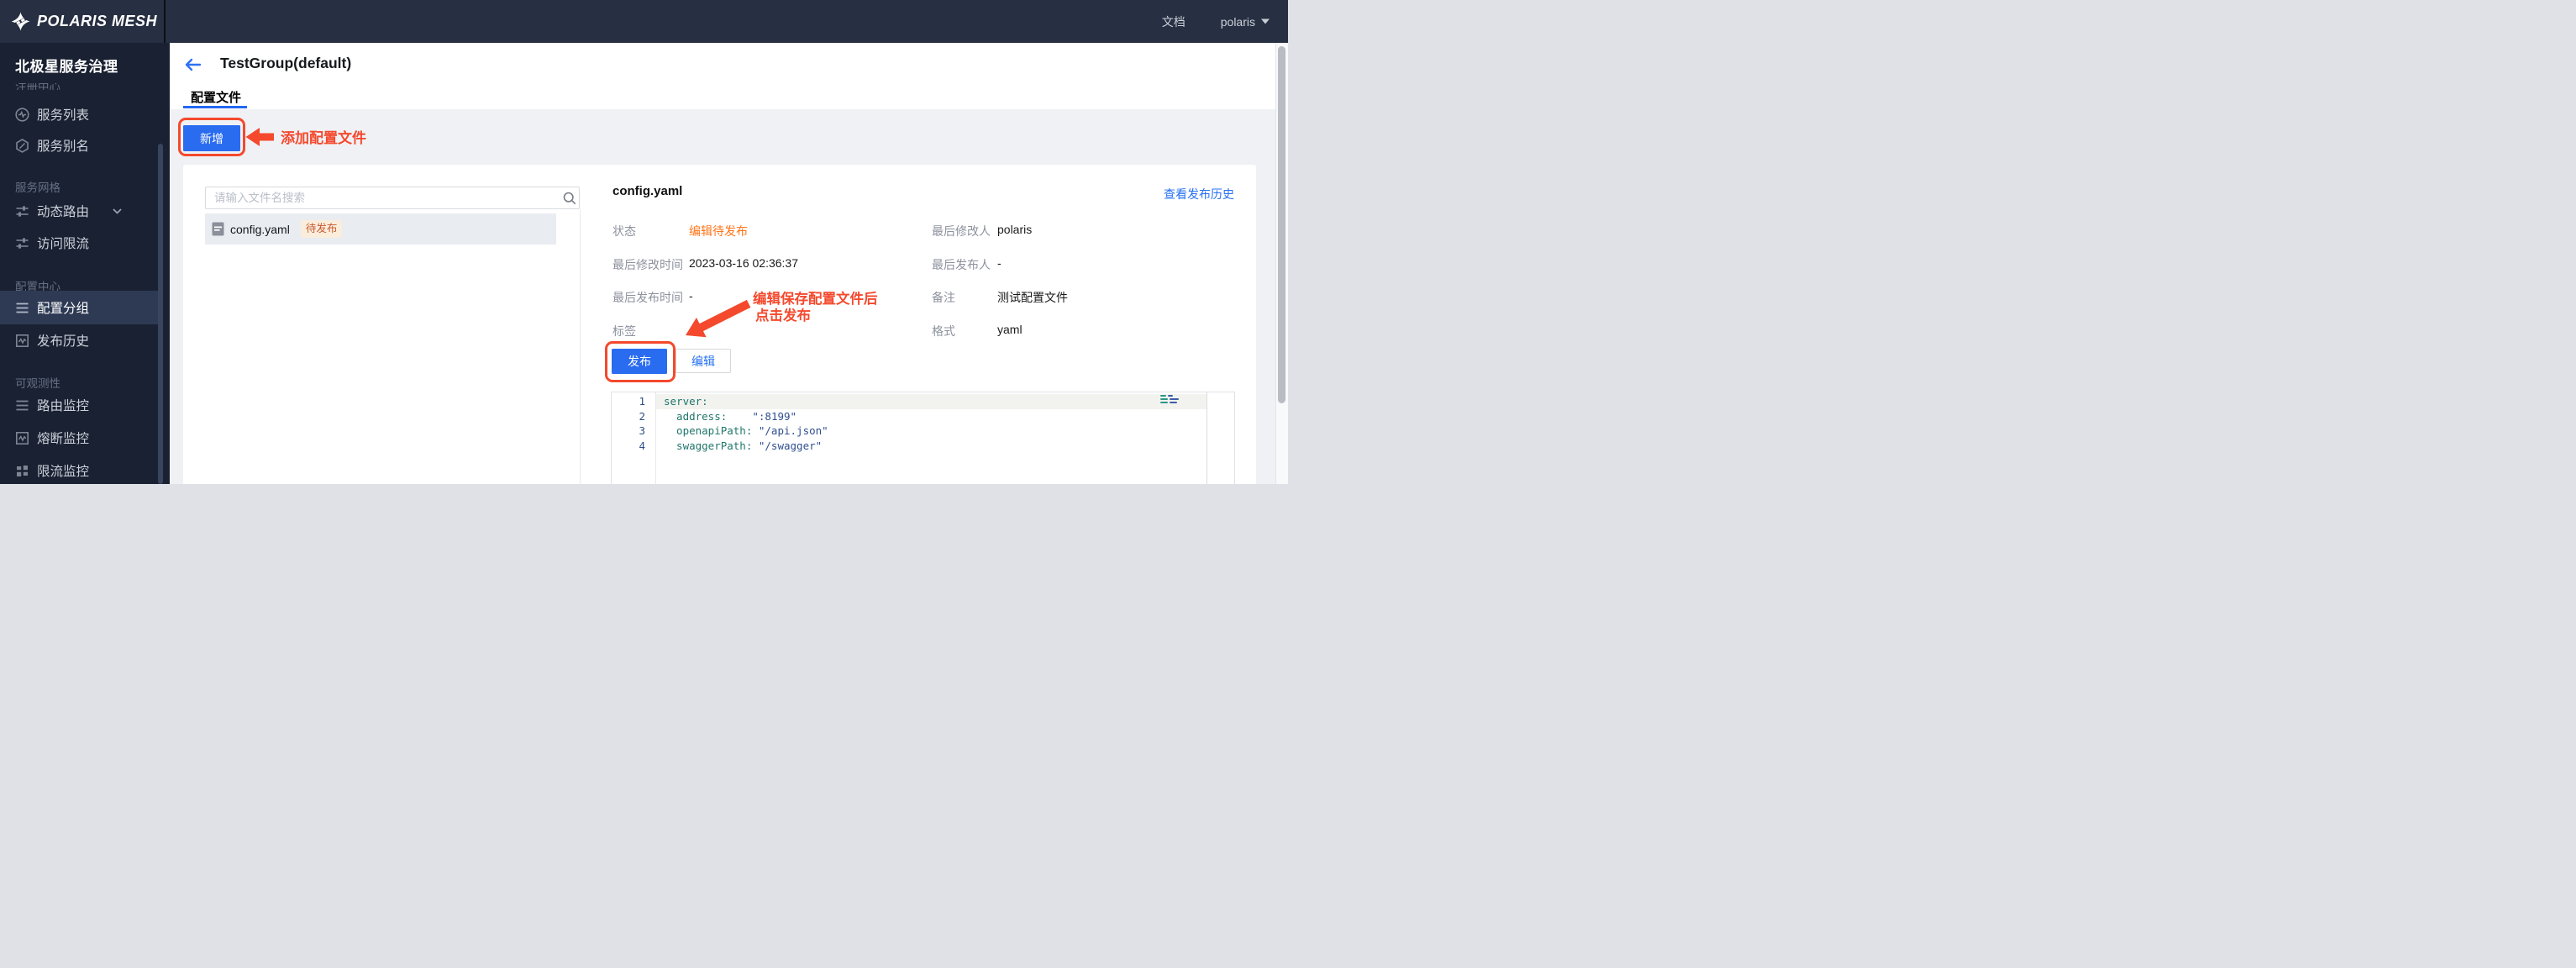  What do you see at coordinates (1032, 298) in the screenshot?
I see `field-value: 测试配置文件` at bounding box center [1032, 298].